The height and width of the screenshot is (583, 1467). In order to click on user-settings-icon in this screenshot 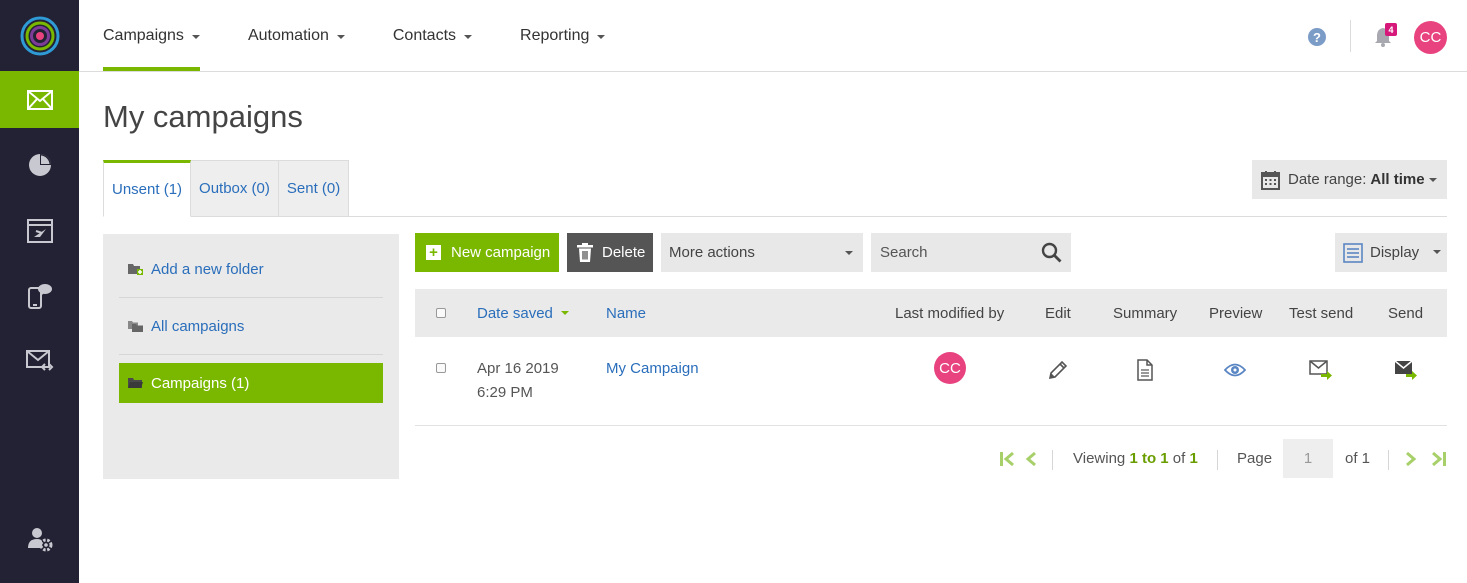, I will do `click(39, 539)`.